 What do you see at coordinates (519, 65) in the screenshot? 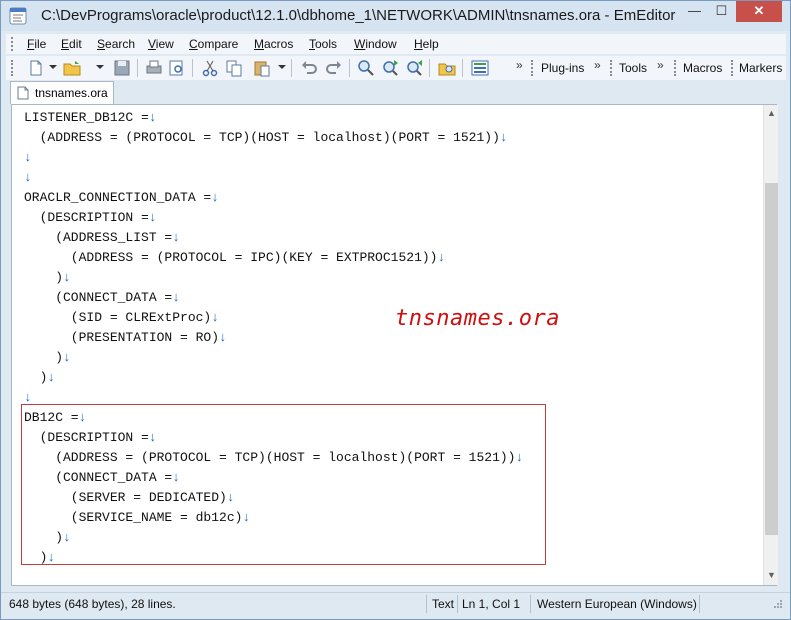
I see `toolbar-more-button: »` at bounding box center [519, 65].